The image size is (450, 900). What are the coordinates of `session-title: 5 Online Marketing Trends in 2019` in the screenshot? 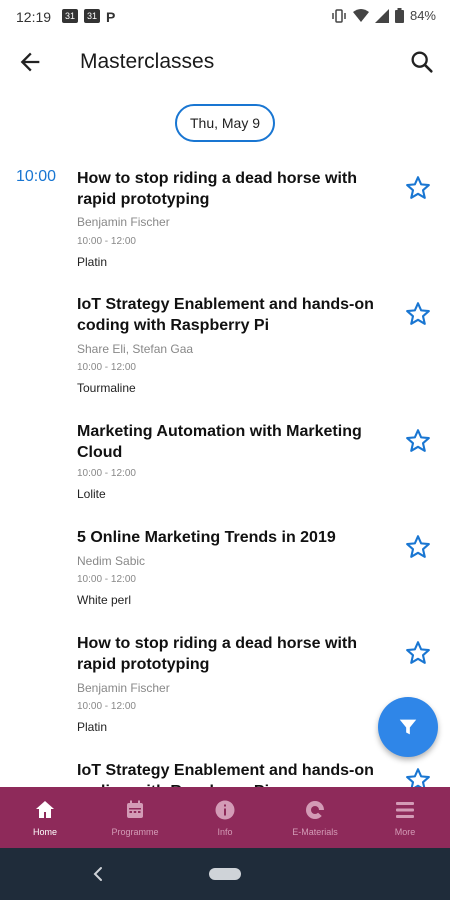 It's located at (206, 537).